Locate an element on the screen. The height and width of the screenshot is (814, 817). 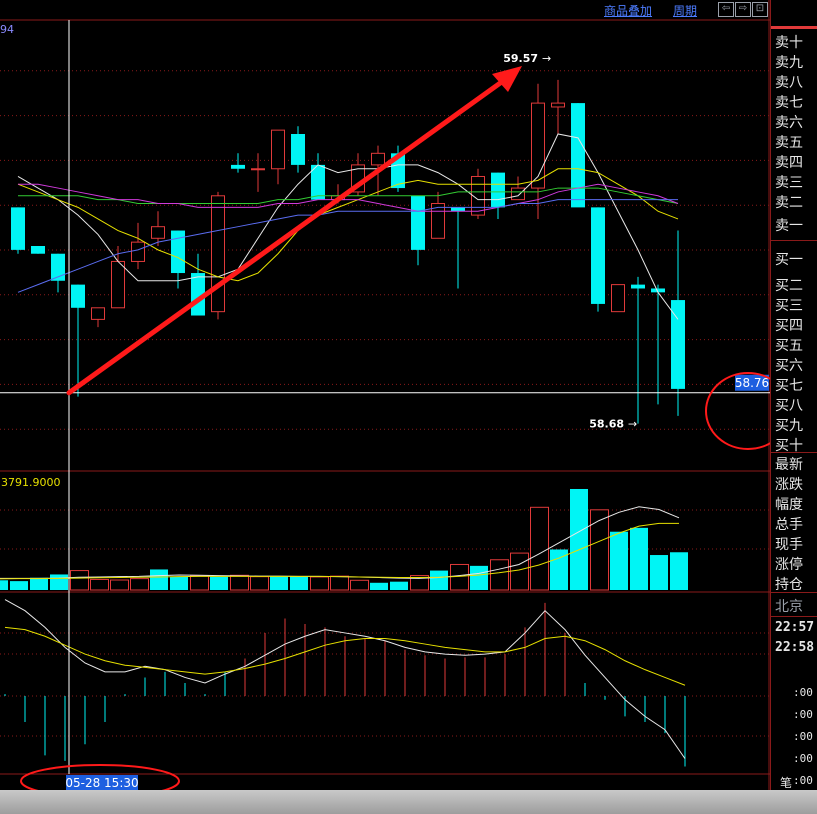
max-arrow-icon: → is located at coordinates (546, 58).